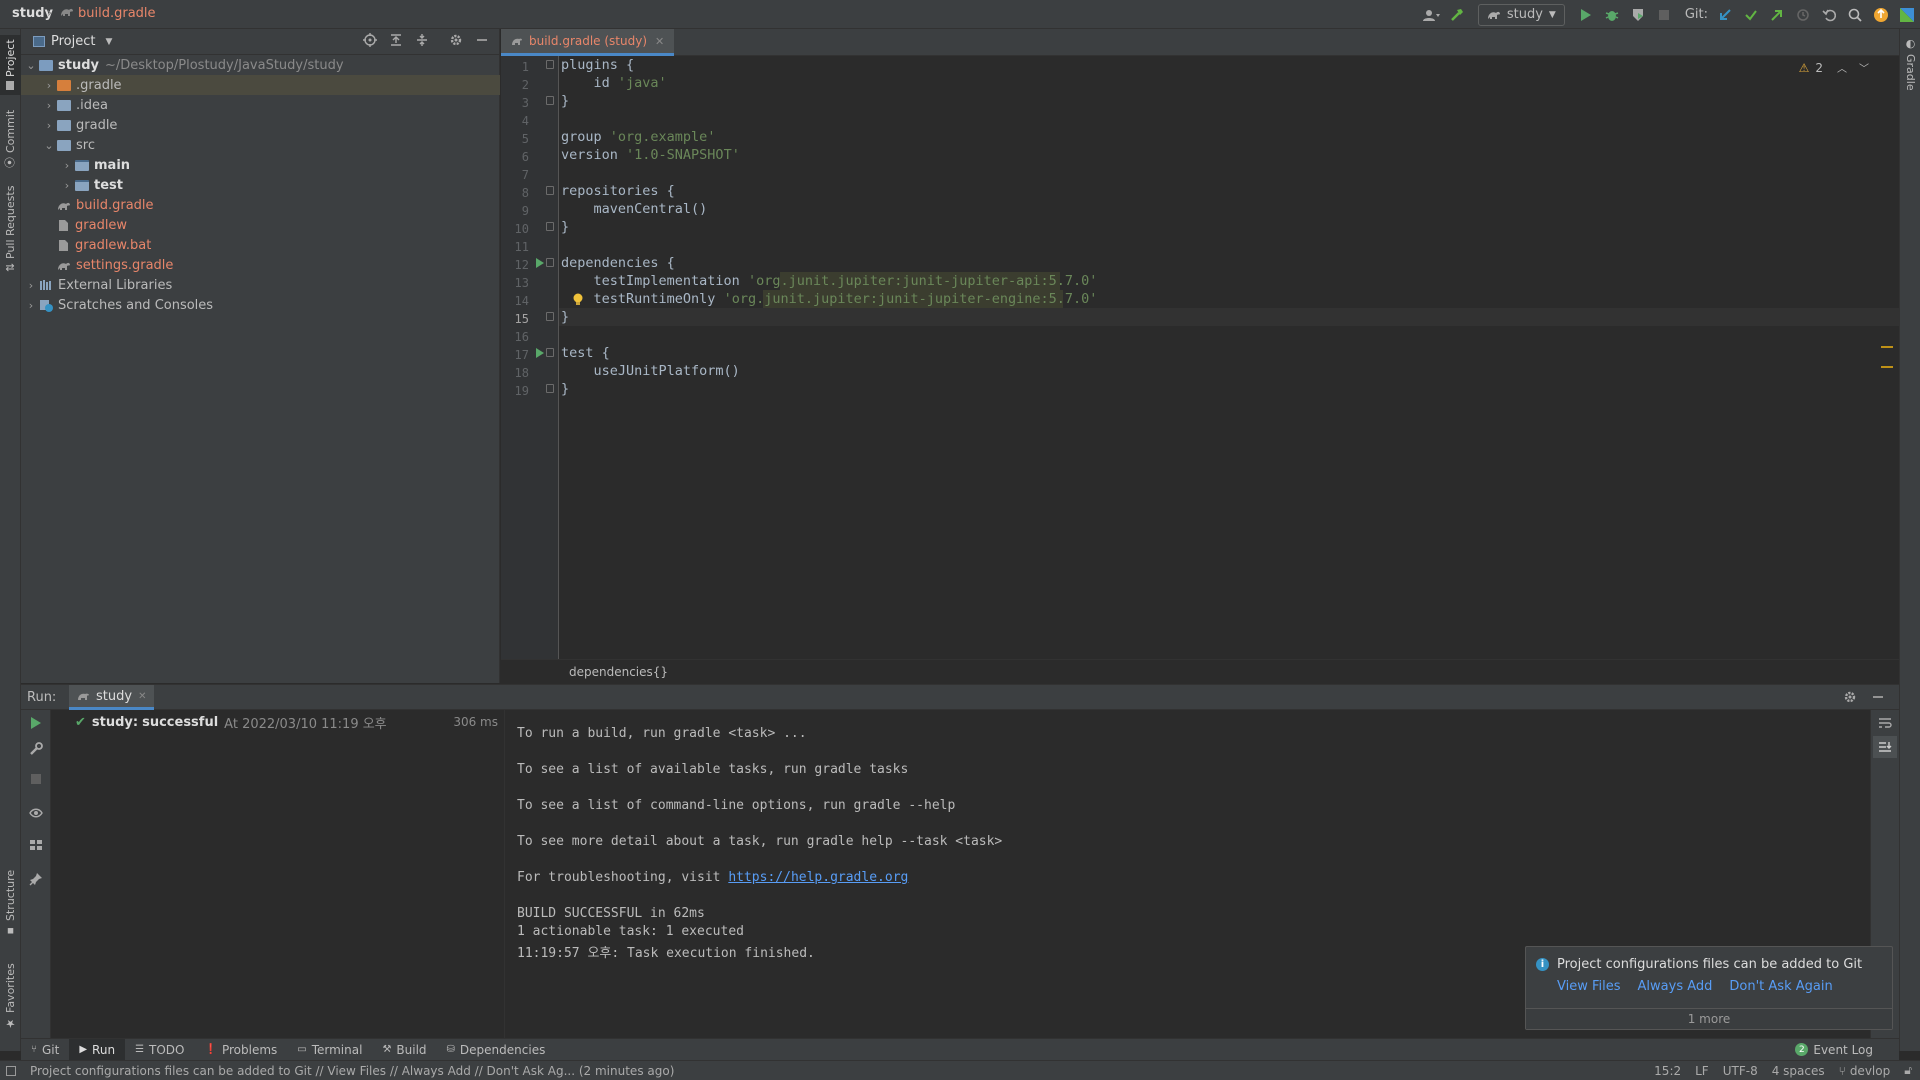  What do you see at coordinates (1612, 15) in the screenshot?
I see `debug-icon` at bounding box center [1612, 15].